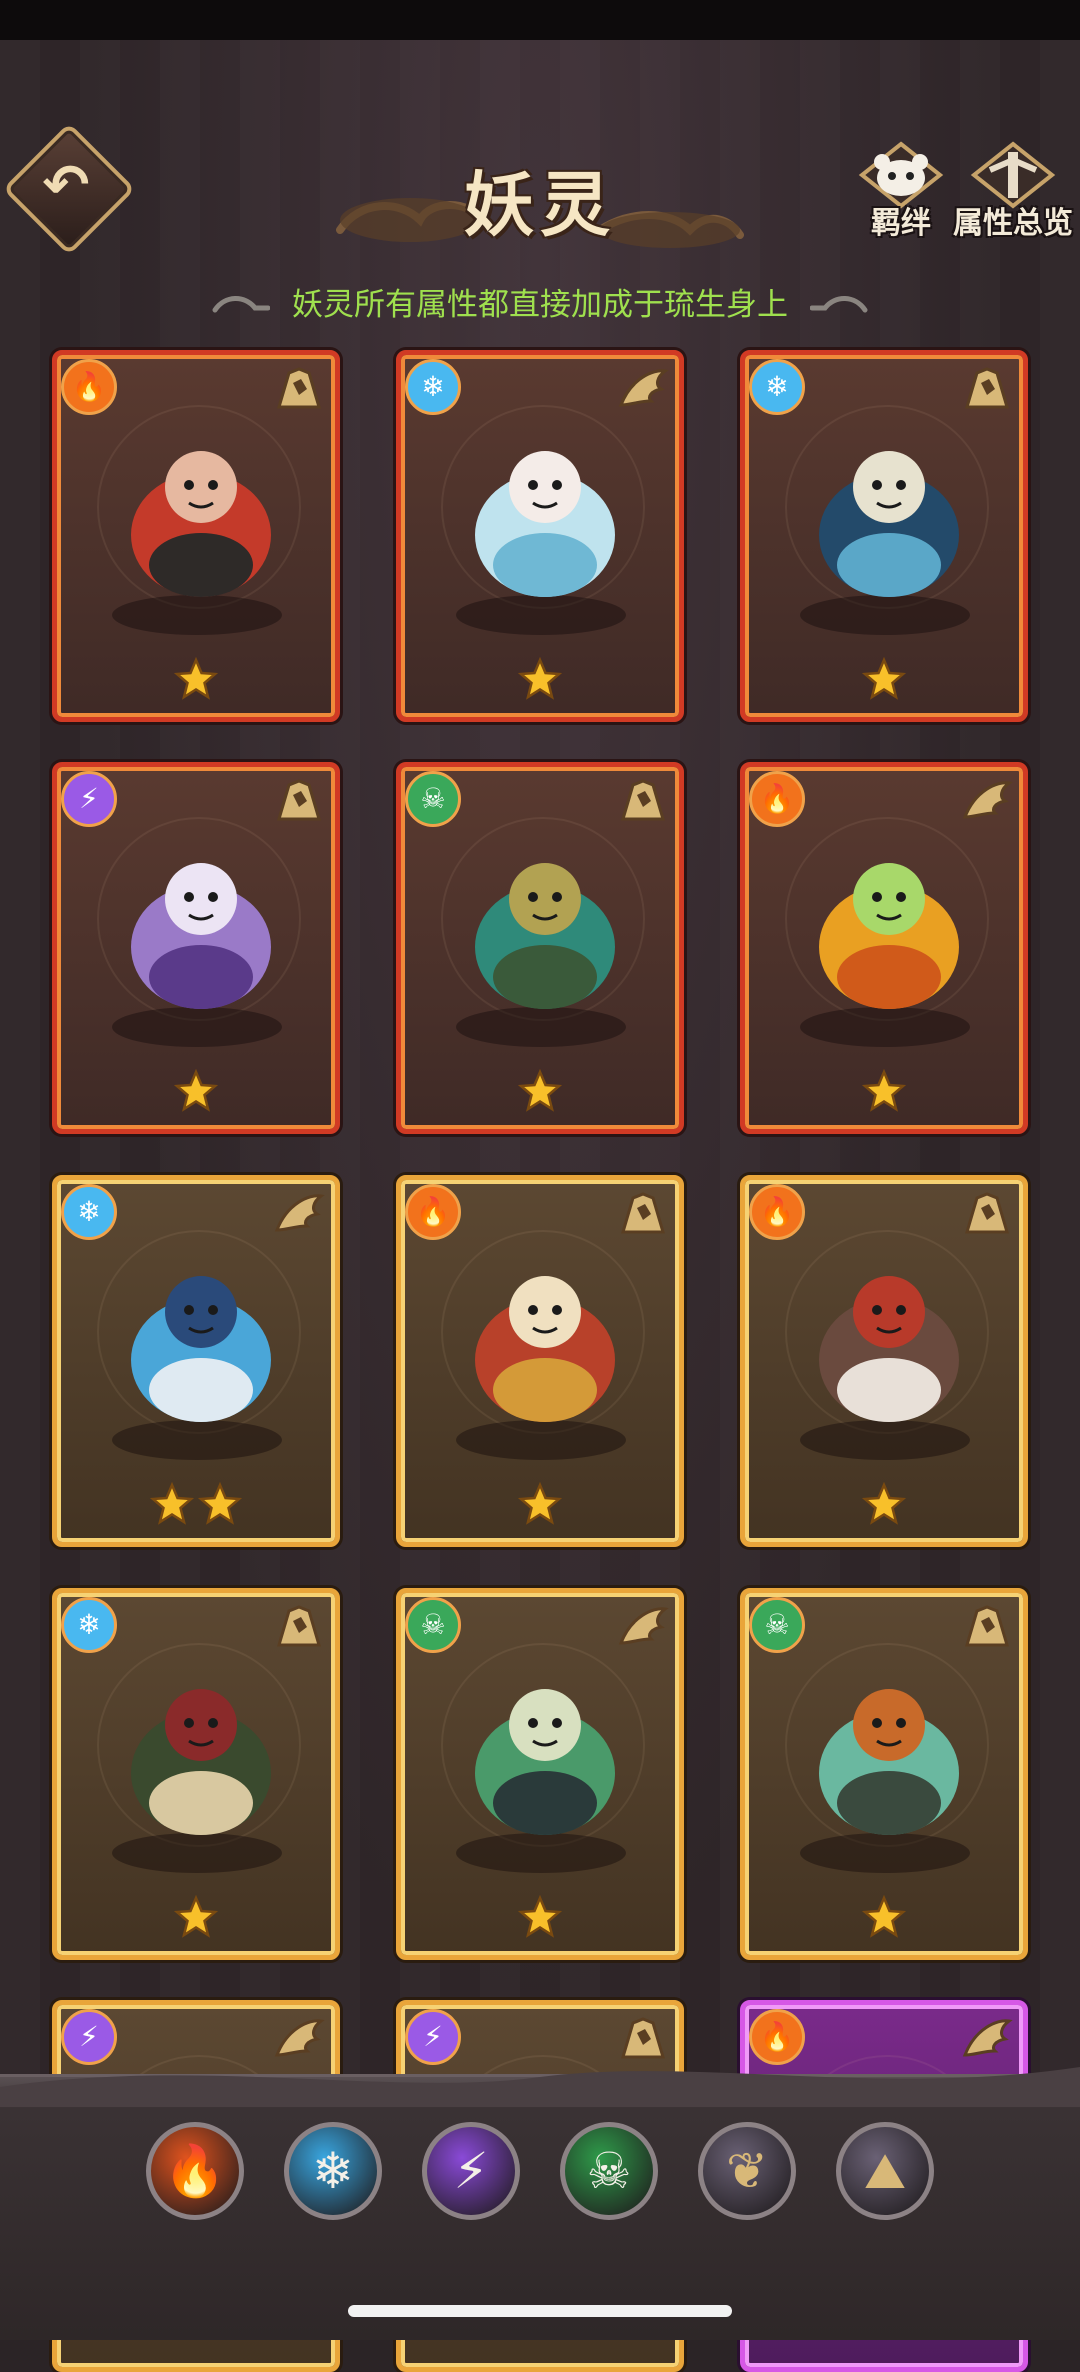 The height and width of the screenshot is (2372, 1080). What do you see at coordinates (889, 524) in the screenshot?
I see `penguin-scholar-portrait` at bounding box center [889, 524].